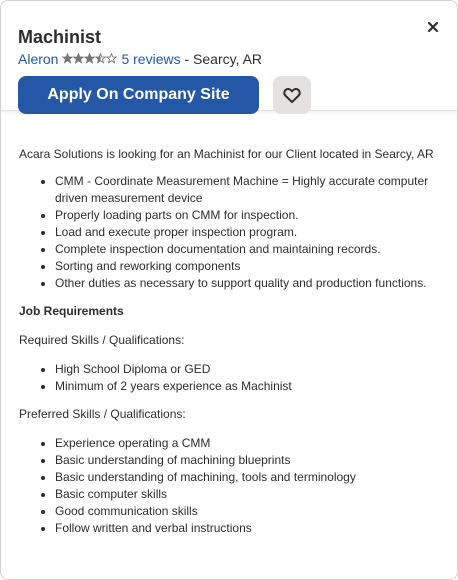  Describe the element at coordinates (247, 494) in the screenshot. I see `list-item: Basic computer skills` at that location.